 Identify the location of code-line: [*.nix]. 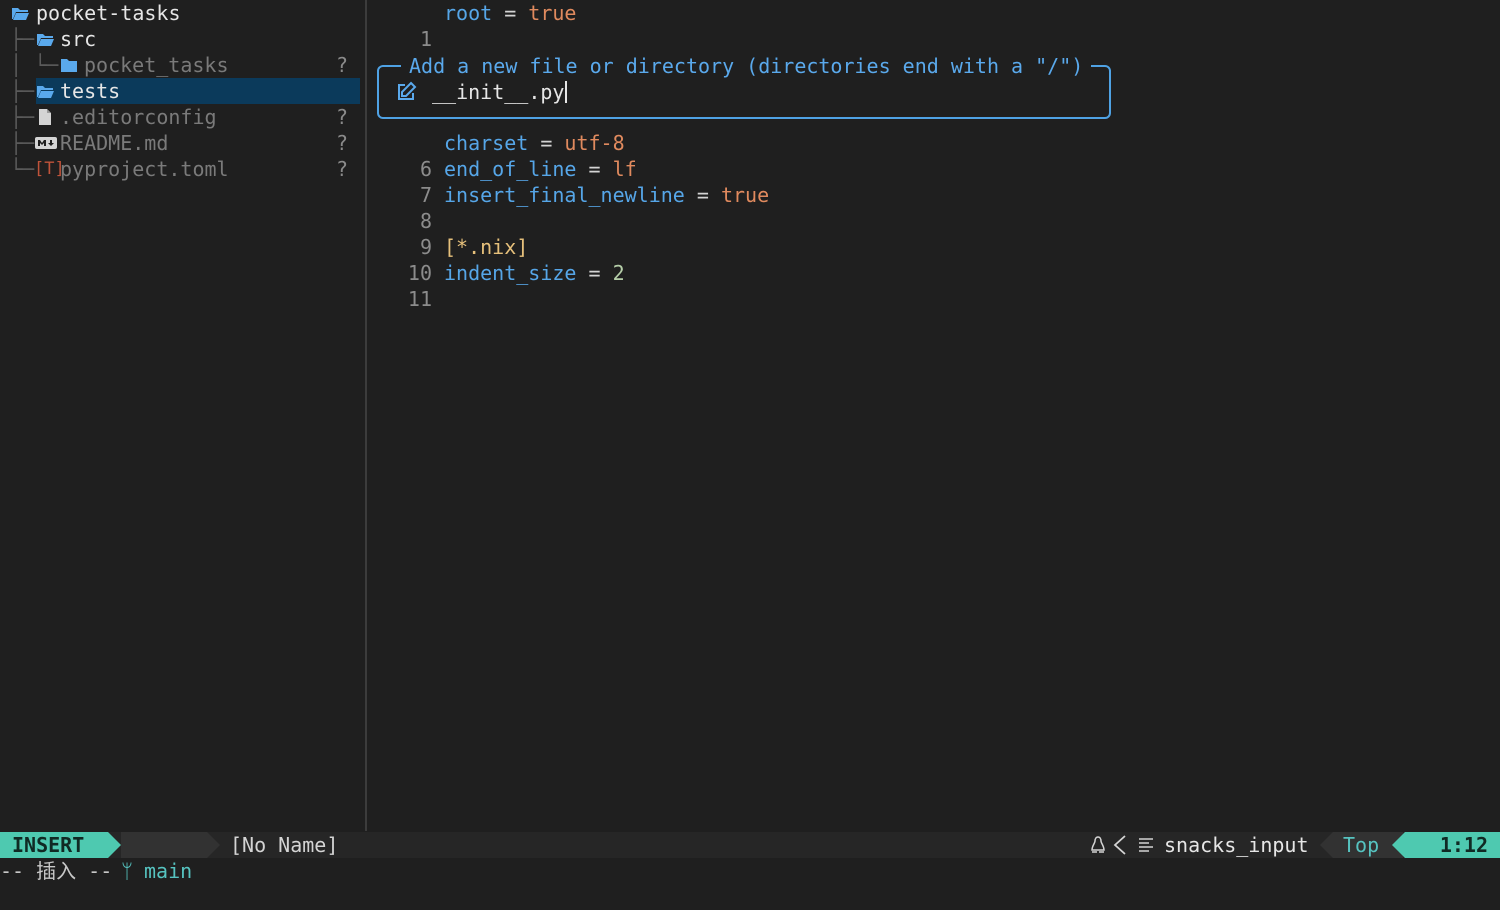
(486, 247).